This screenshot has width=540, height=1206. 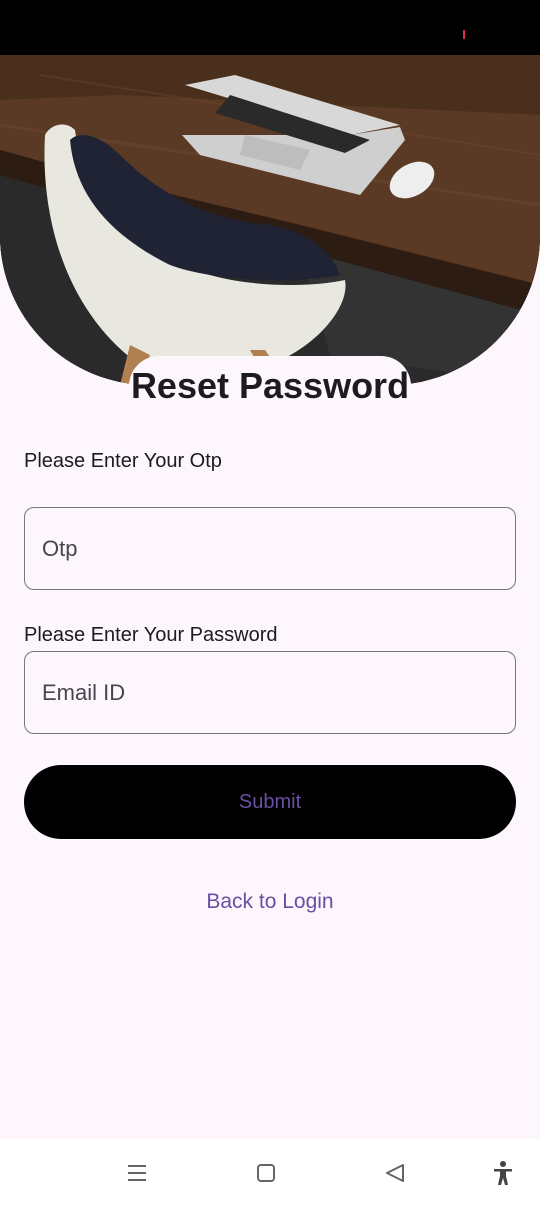 I want to click on status-indicator, so click(x=464, y=34).